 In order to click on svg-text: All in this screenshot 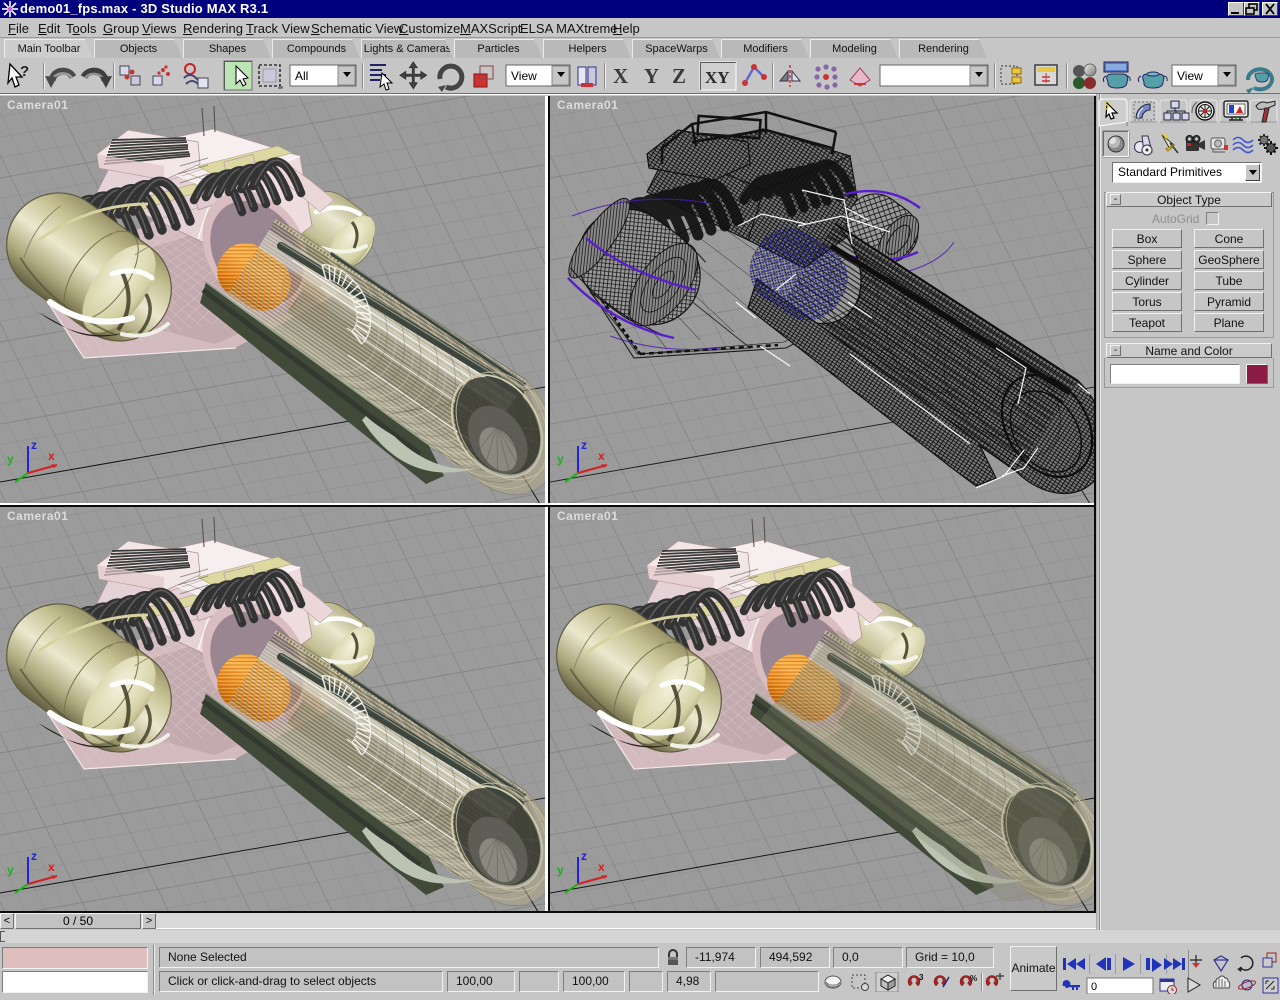, I will do `click(301, 76)`.